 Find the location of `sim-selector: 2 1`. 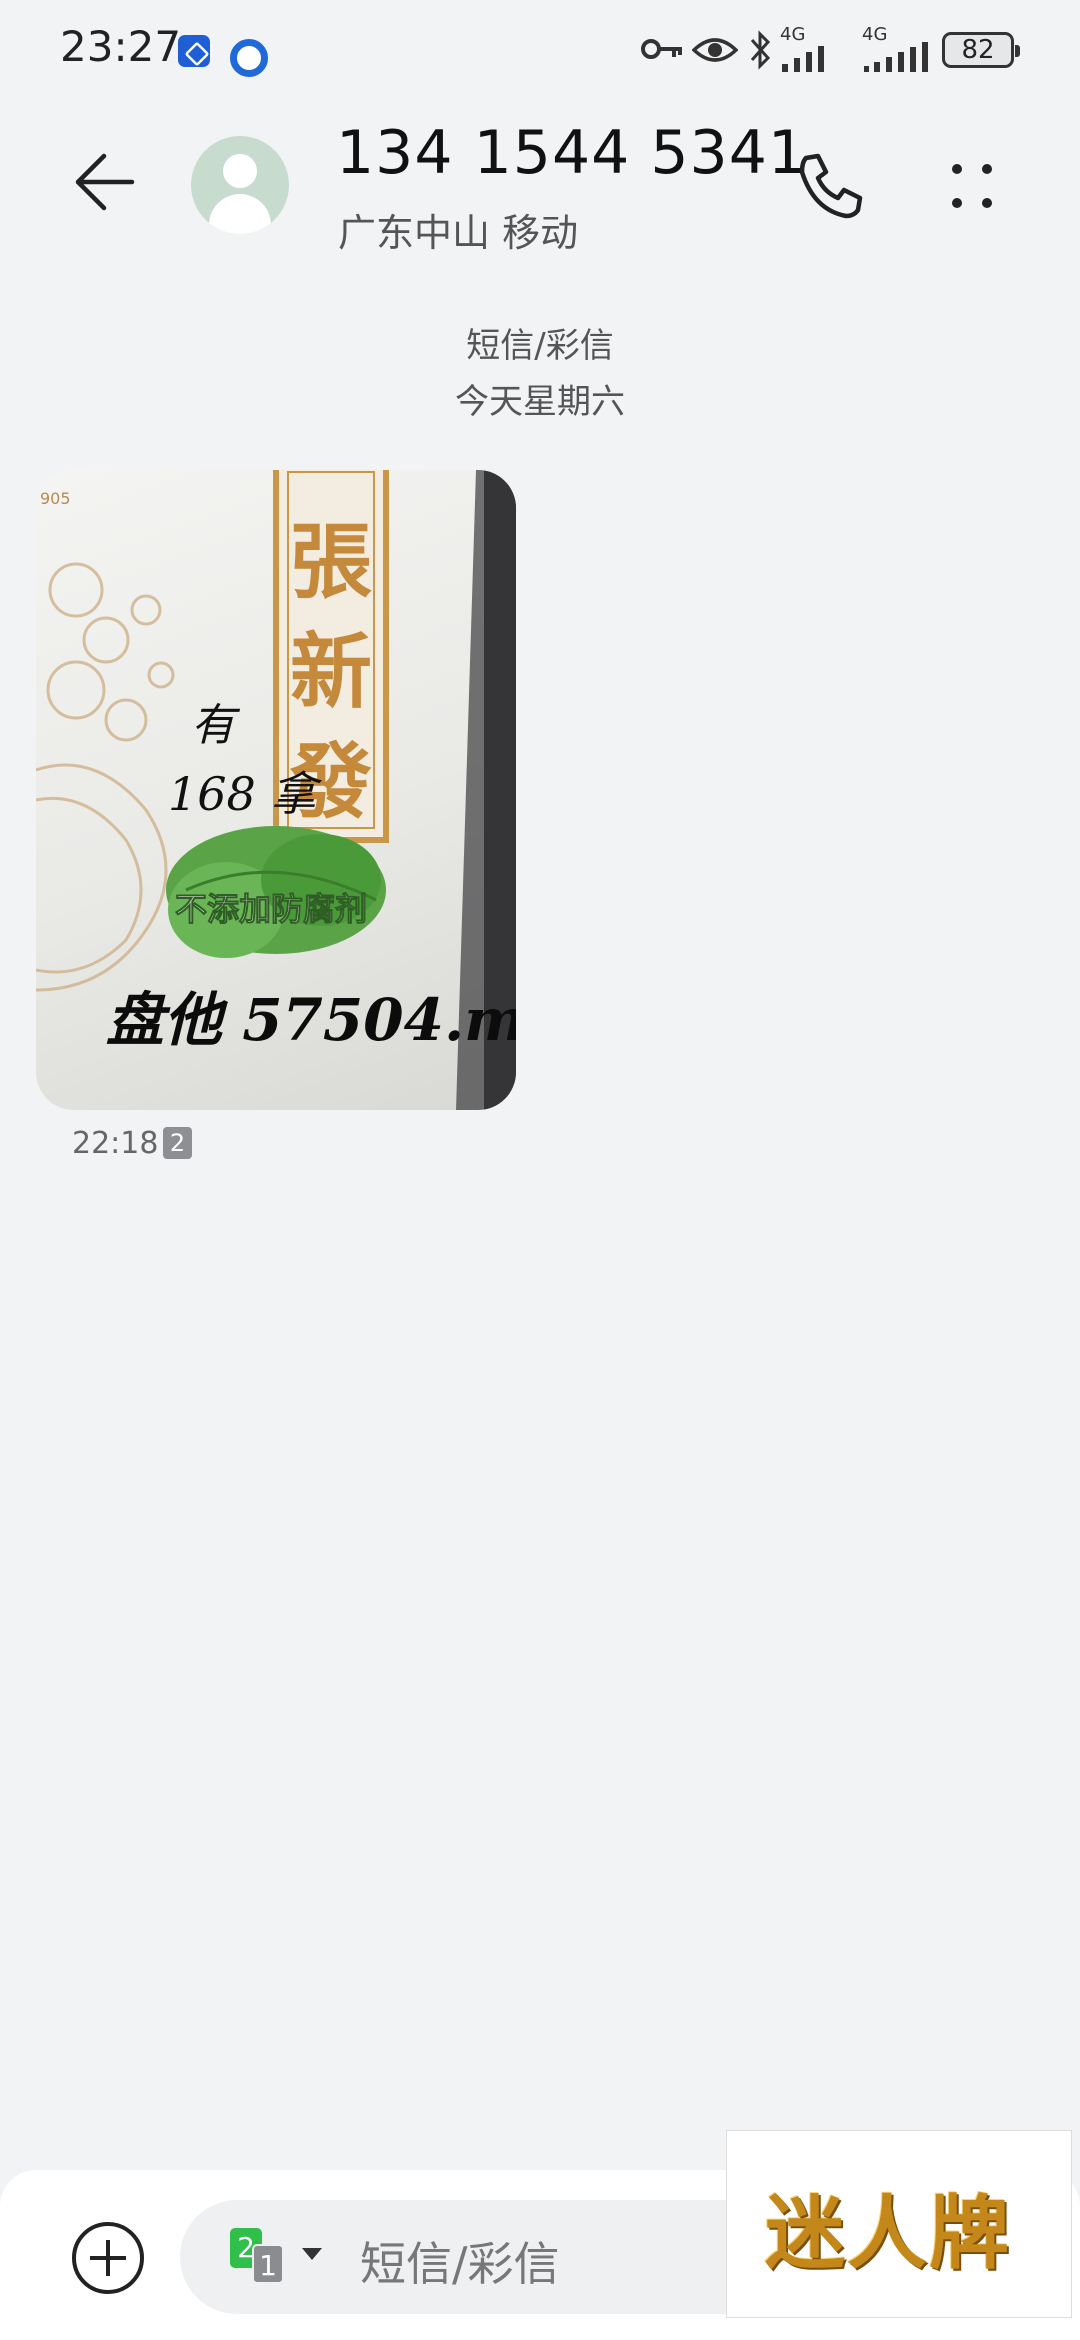

sim-selector: 2 1 is located at coordinates (278, 2258).